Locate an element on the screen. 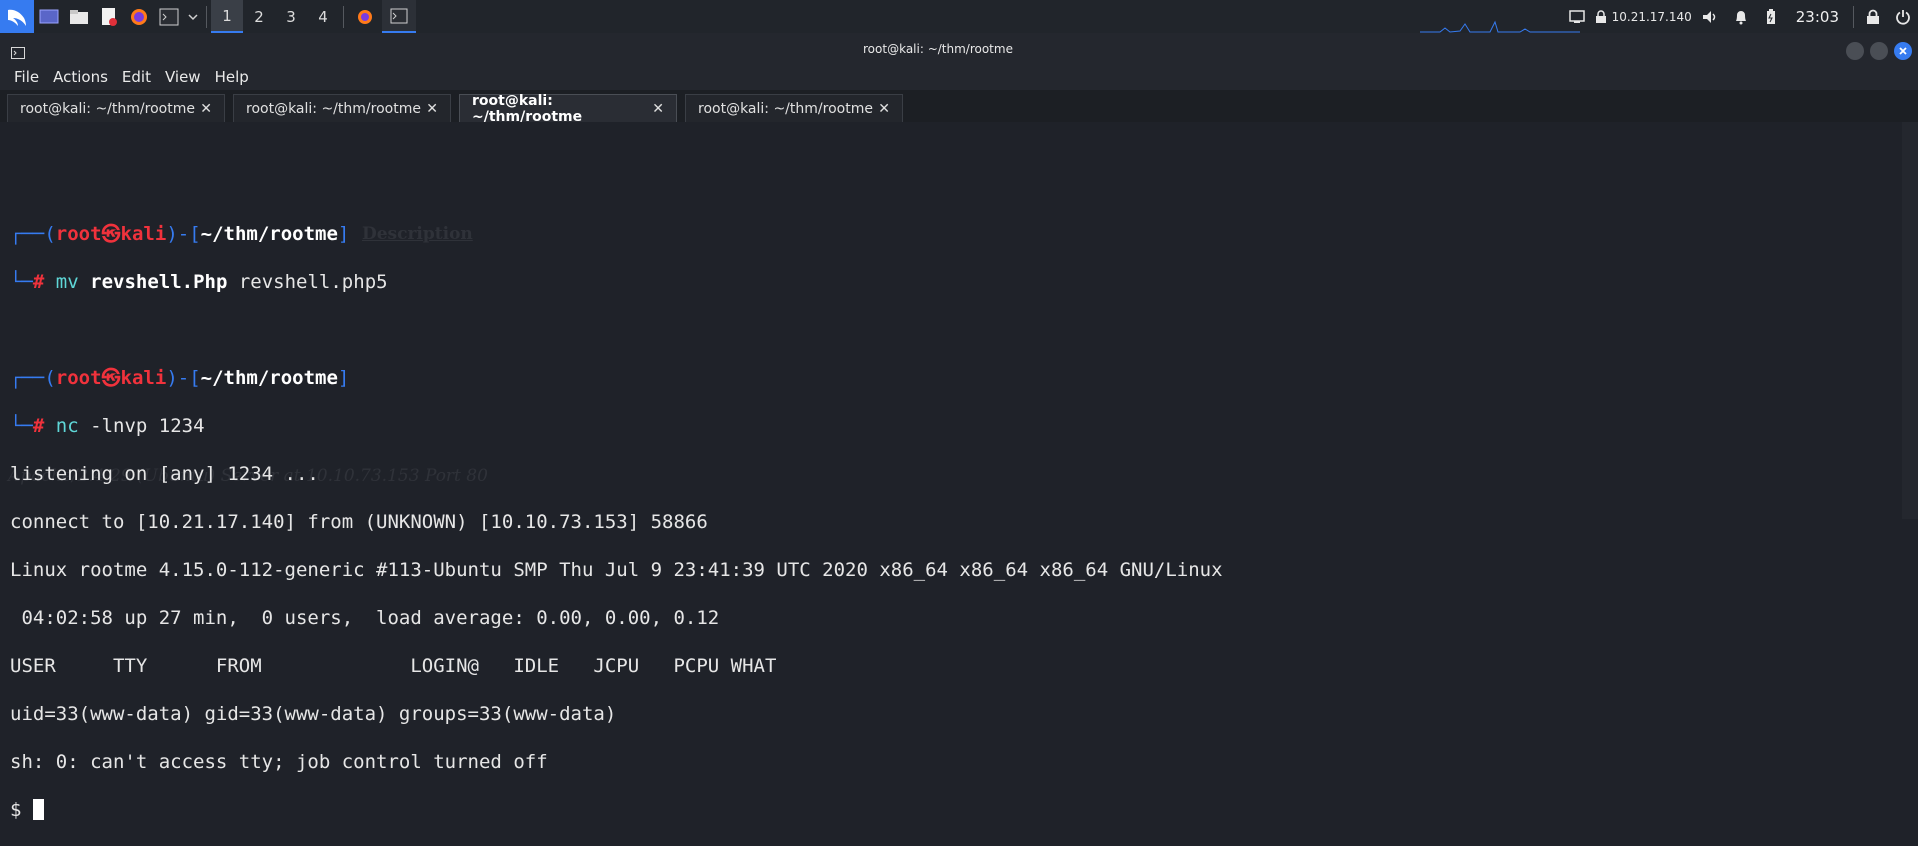  menu-edit: Edit is located at coordinates (129, 77).